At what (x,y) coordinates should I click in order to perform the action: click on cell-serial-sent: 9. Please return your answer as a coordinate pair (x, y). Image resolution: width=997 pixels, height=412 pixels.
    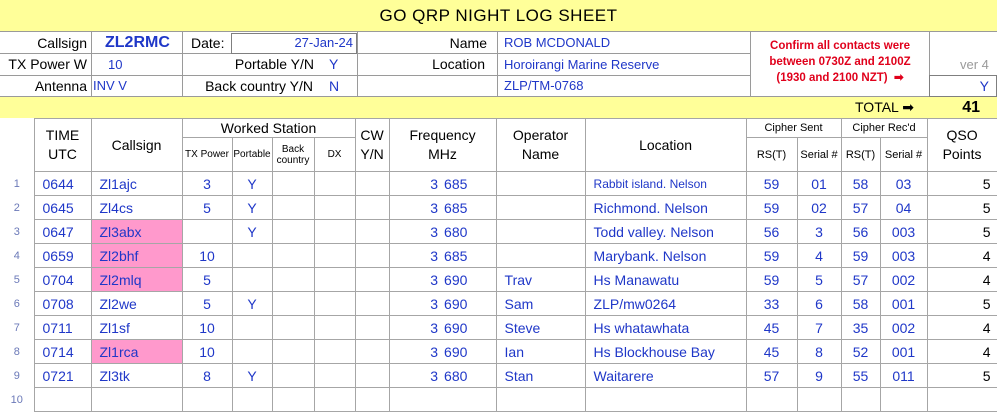
    Looking at the image, I should click on (819, 375).